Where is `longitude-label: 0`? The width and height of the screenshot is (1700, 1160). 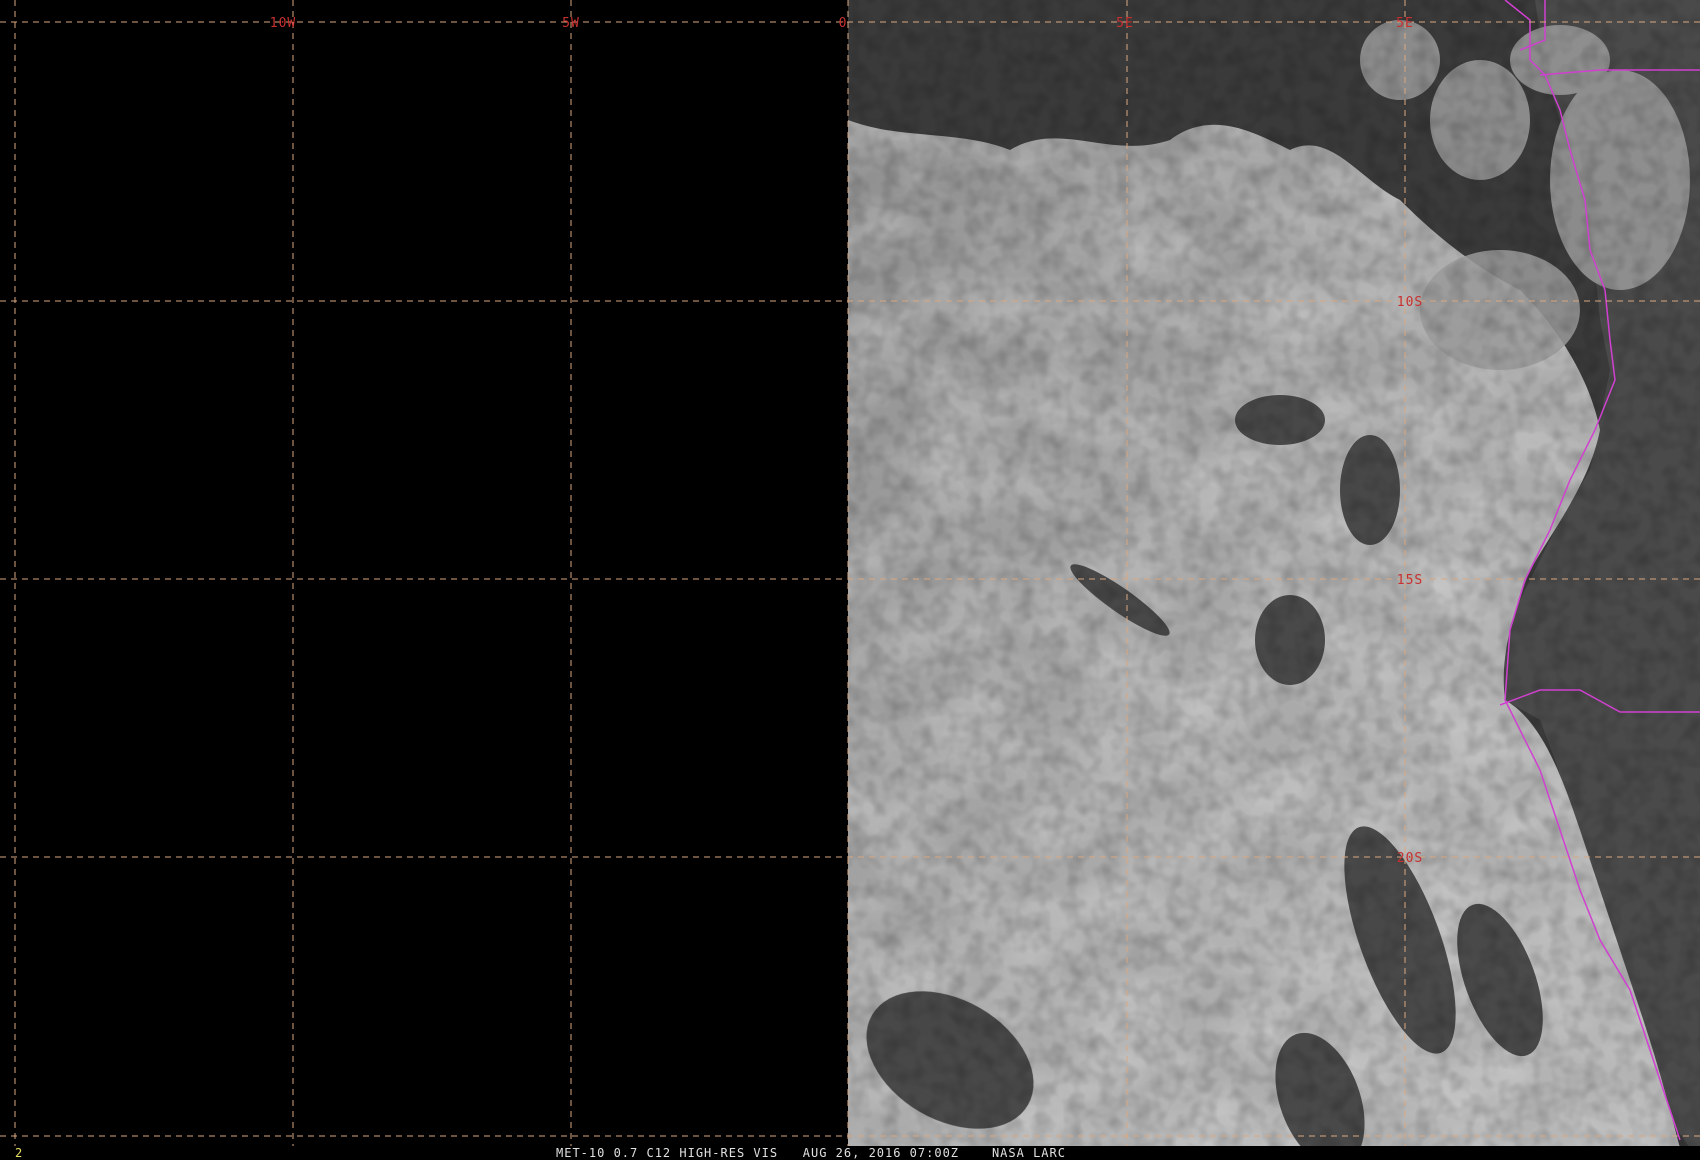 longitude-label: 0 is located at coordinates (843, 23).